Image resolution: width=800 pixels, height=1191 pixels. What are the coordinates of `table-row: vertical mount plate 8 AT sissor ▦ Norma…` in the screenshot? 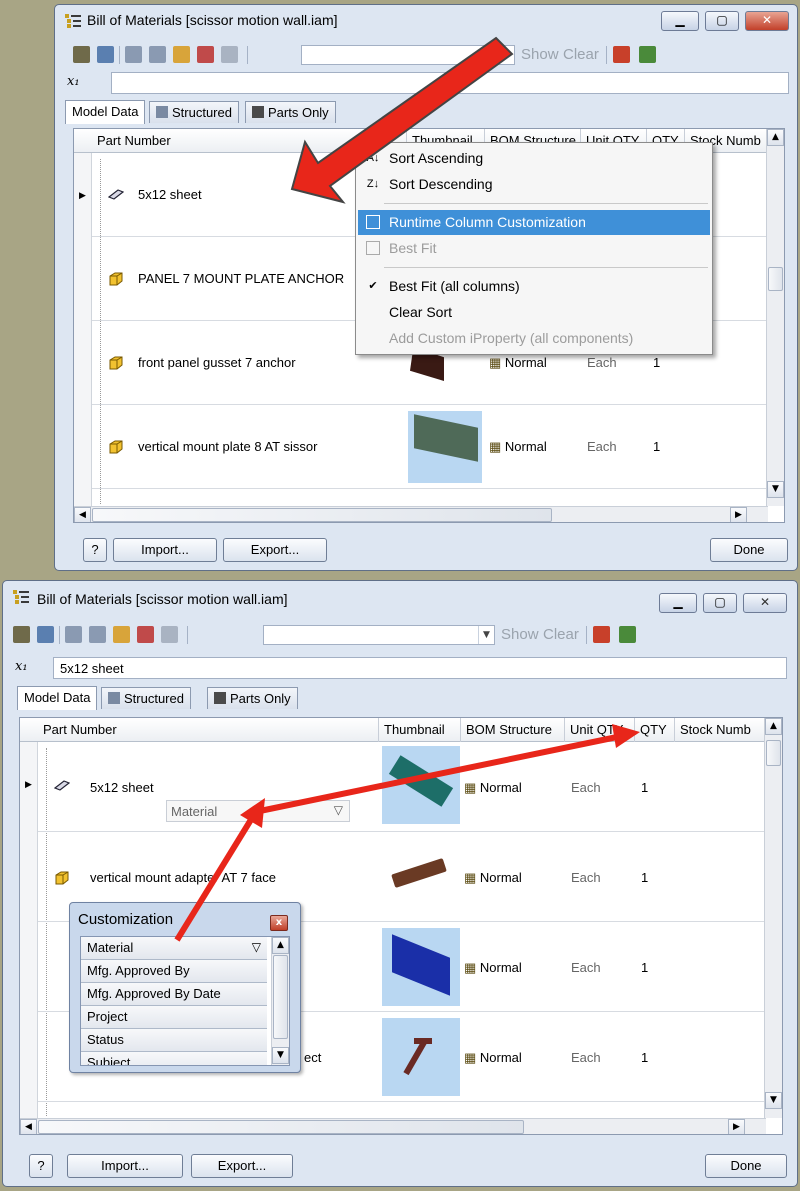 It's located at (429, 447).